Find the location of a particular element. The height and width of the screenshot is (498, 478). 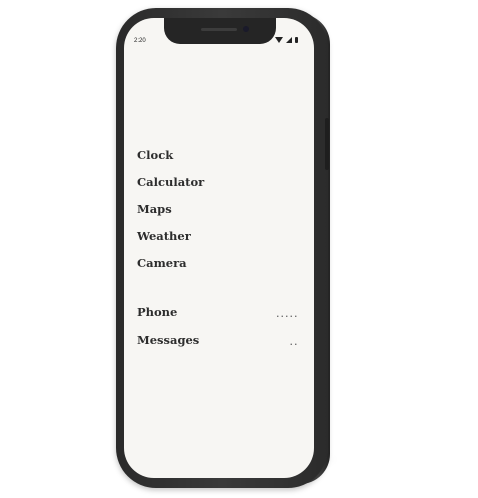

status-icons is located at coordinates (286, 40).